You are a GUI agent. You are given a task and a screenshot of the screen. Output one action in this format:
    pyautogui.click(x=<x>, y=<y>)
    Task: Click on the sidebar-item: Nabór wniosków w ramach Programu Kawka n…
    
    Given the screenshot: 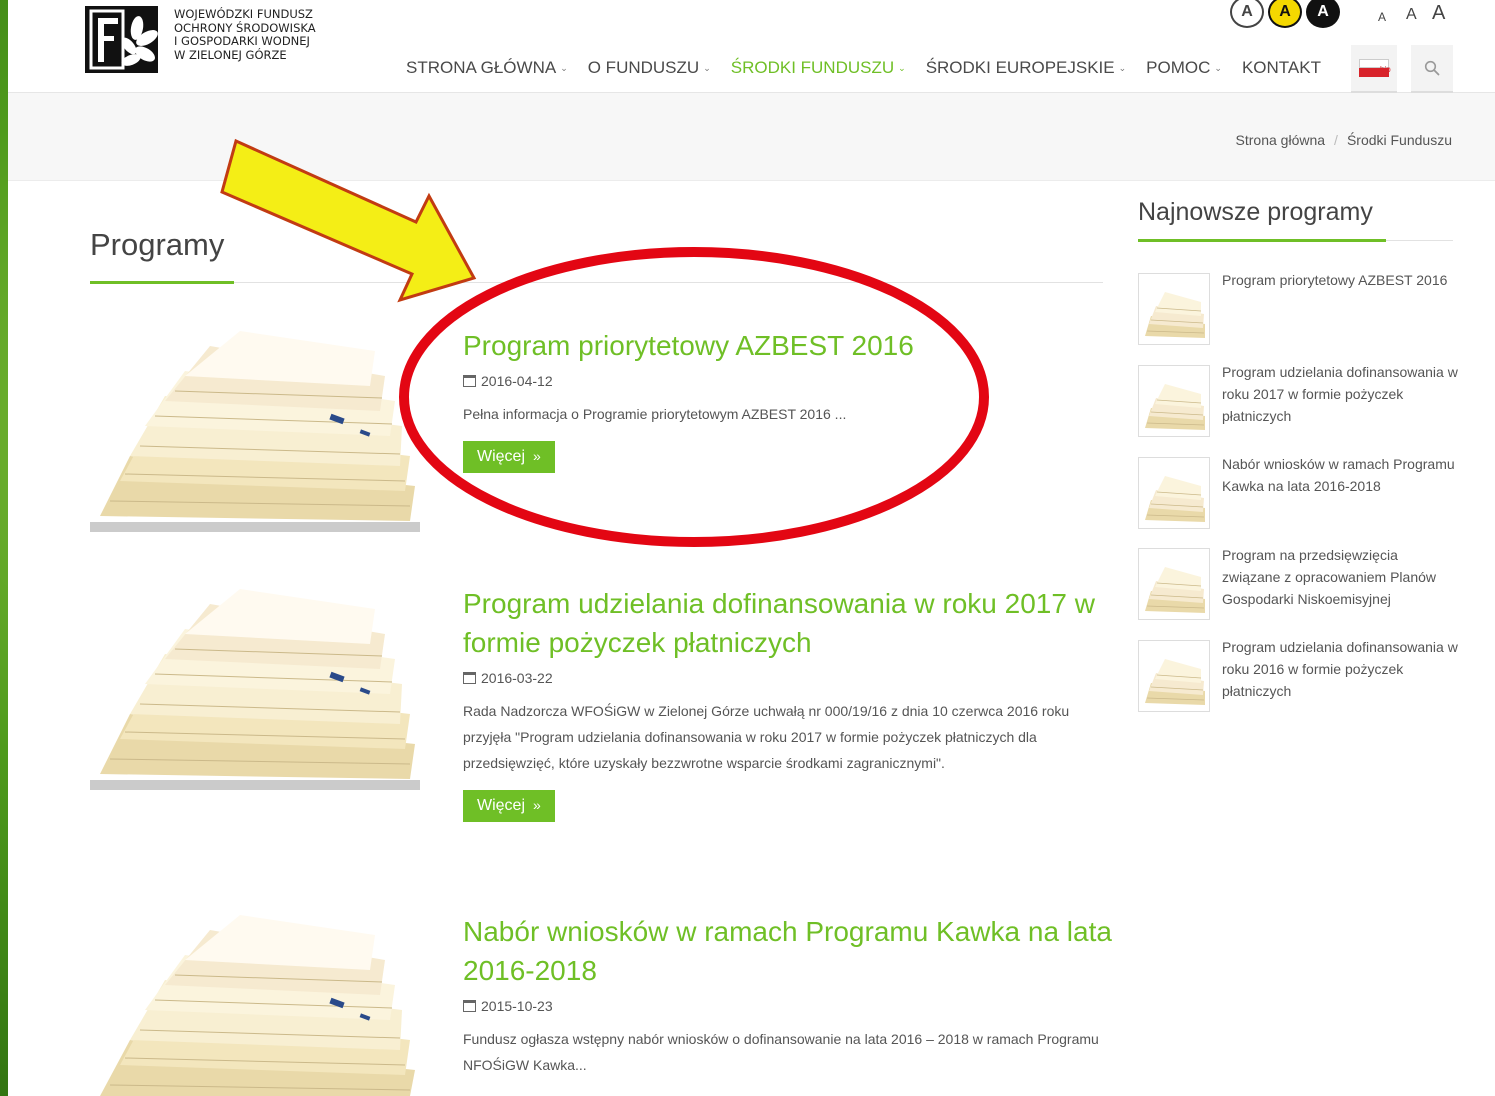 What is the action you would take?
    pyautogui.click(x=1298, y=492)
    